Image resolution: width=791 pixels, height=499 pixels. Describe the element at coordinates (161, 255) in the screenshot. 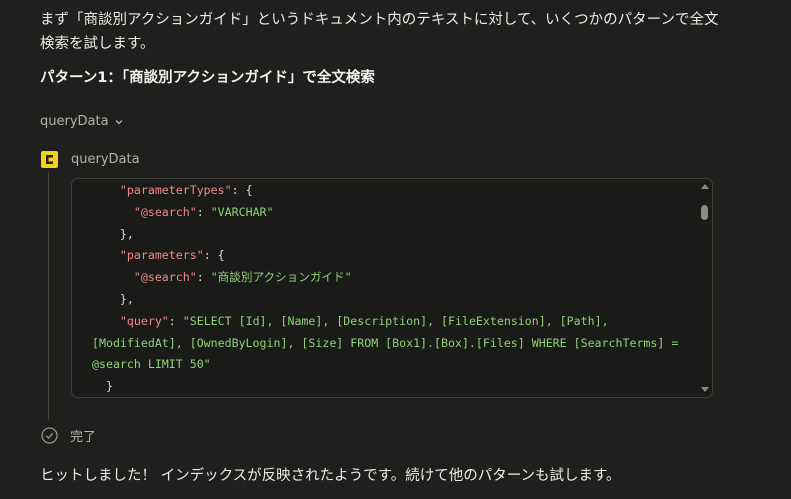

I see `json-key: "parameters"` at that location.